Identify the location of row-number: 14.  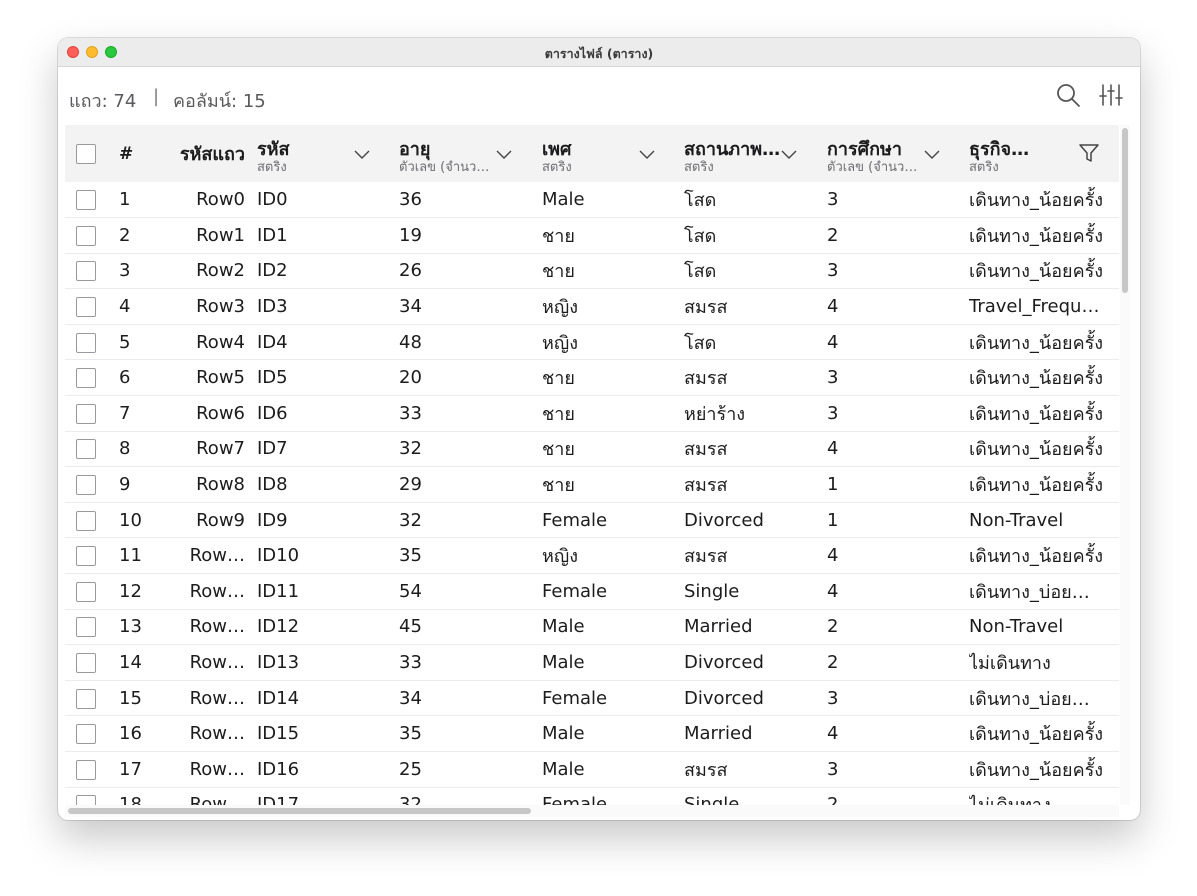
(145, 663).